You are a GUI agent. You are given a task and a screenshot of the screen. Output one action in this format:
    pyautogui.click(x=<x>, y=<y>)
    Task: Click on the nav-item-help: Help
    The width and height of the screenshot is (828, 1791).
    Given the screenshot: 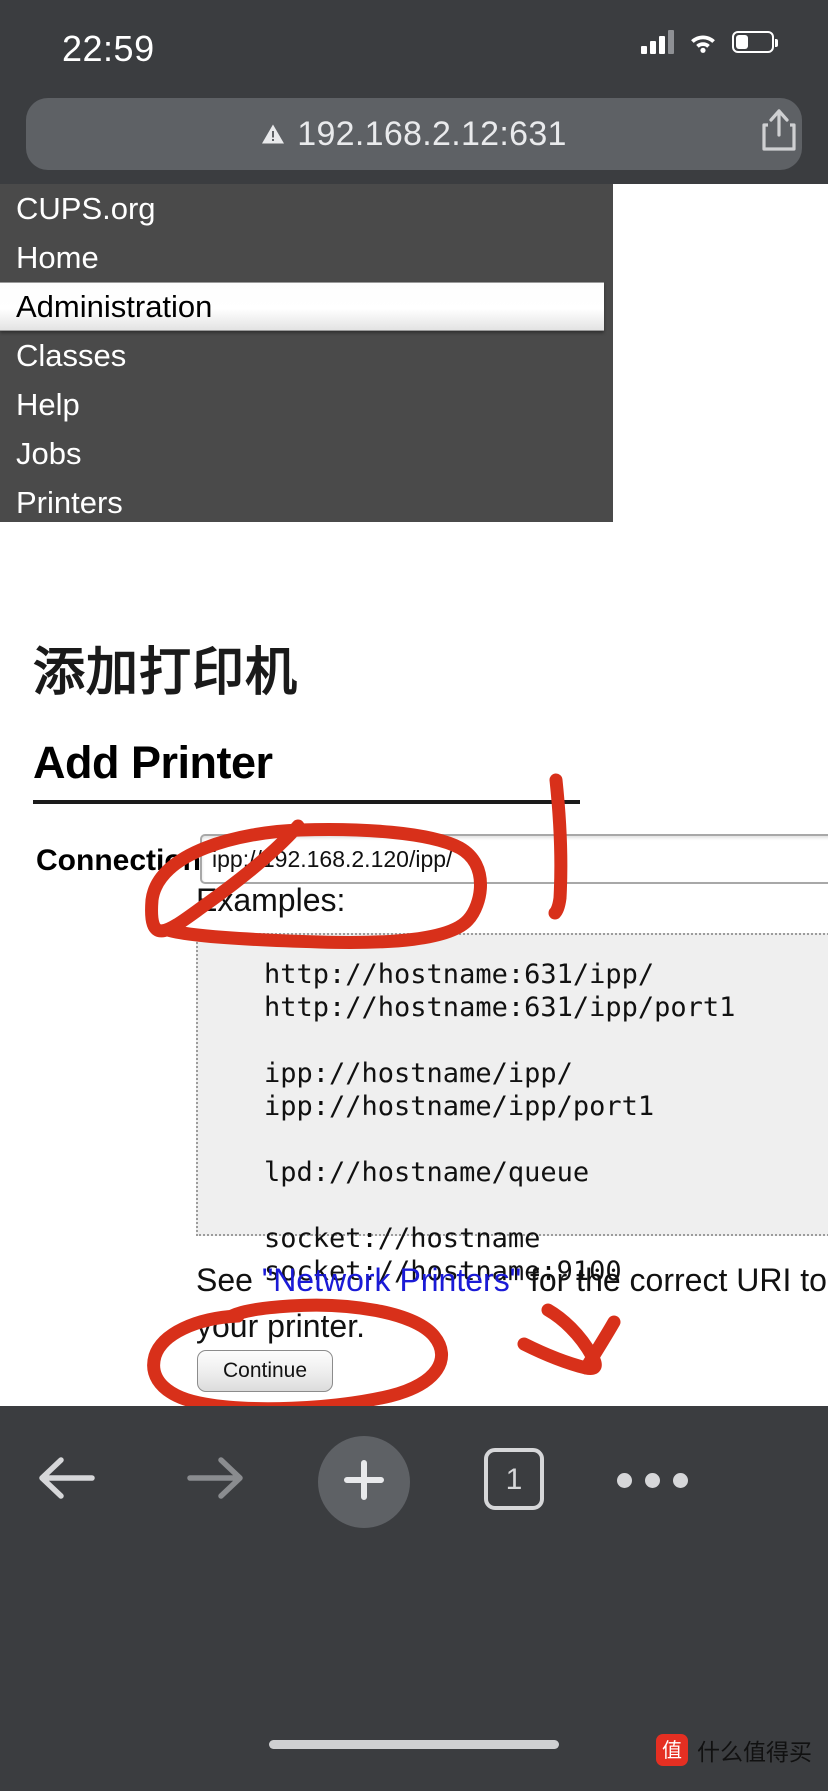 What is the action you would take?
    pyautogui.click(x=306, y=404)
    